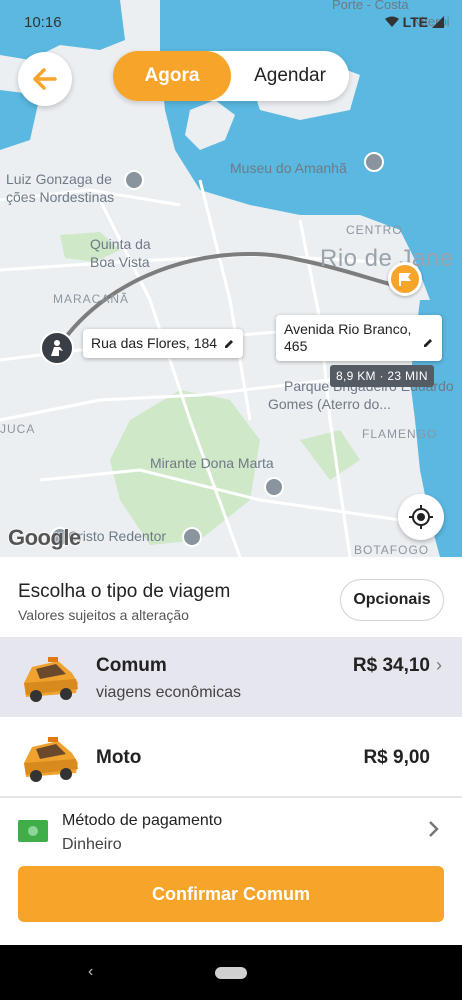 This screenshot has width=462, height=1000. I want to click on tab-agora: Agora, so click(172, 76).